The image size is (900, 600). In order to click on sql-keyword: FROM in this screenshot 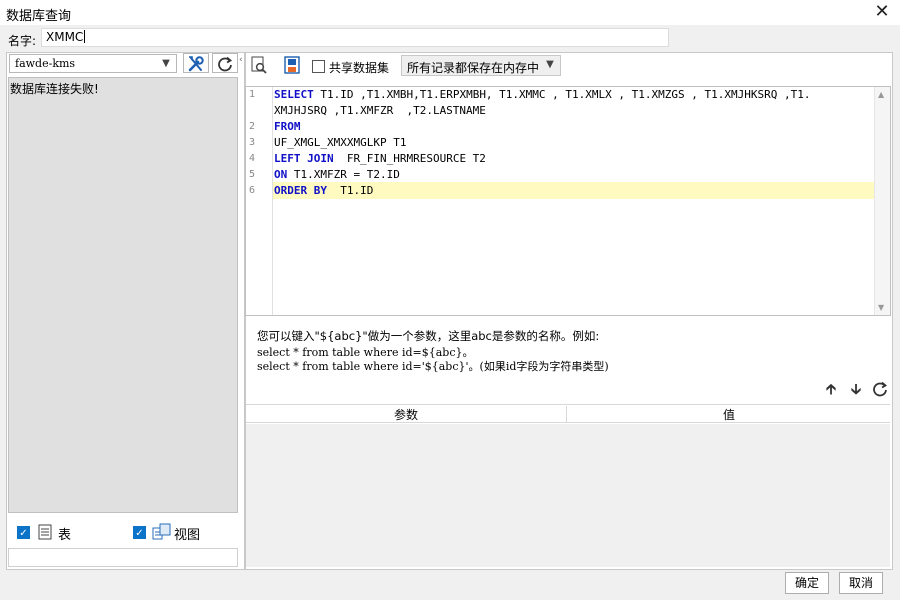, I will do `click(287, 126)`.